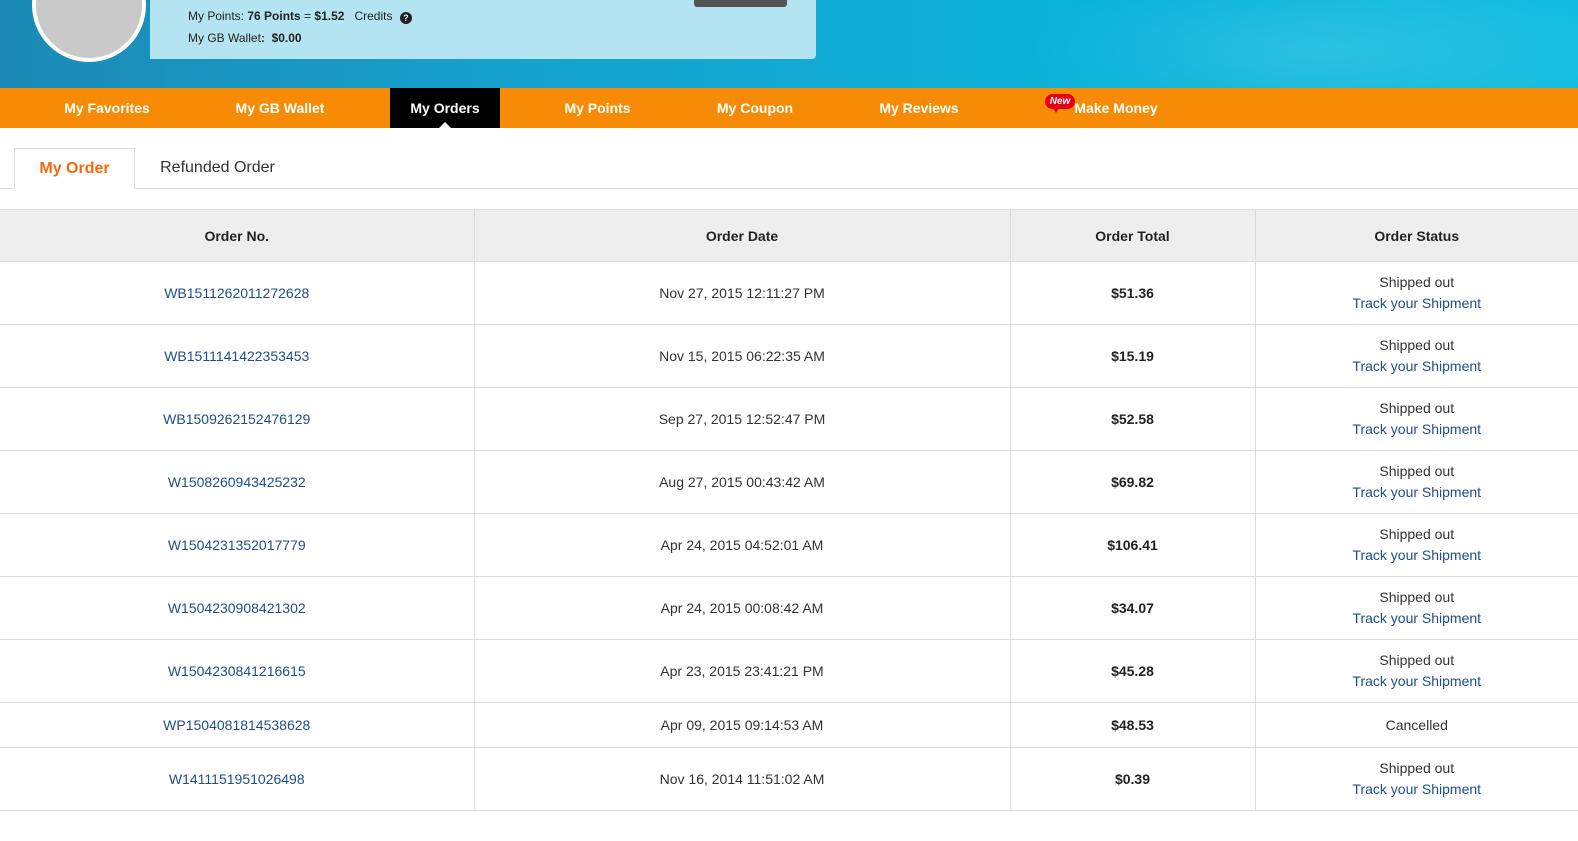  I want to click on order-total: $48.53, so click(1133, 725).